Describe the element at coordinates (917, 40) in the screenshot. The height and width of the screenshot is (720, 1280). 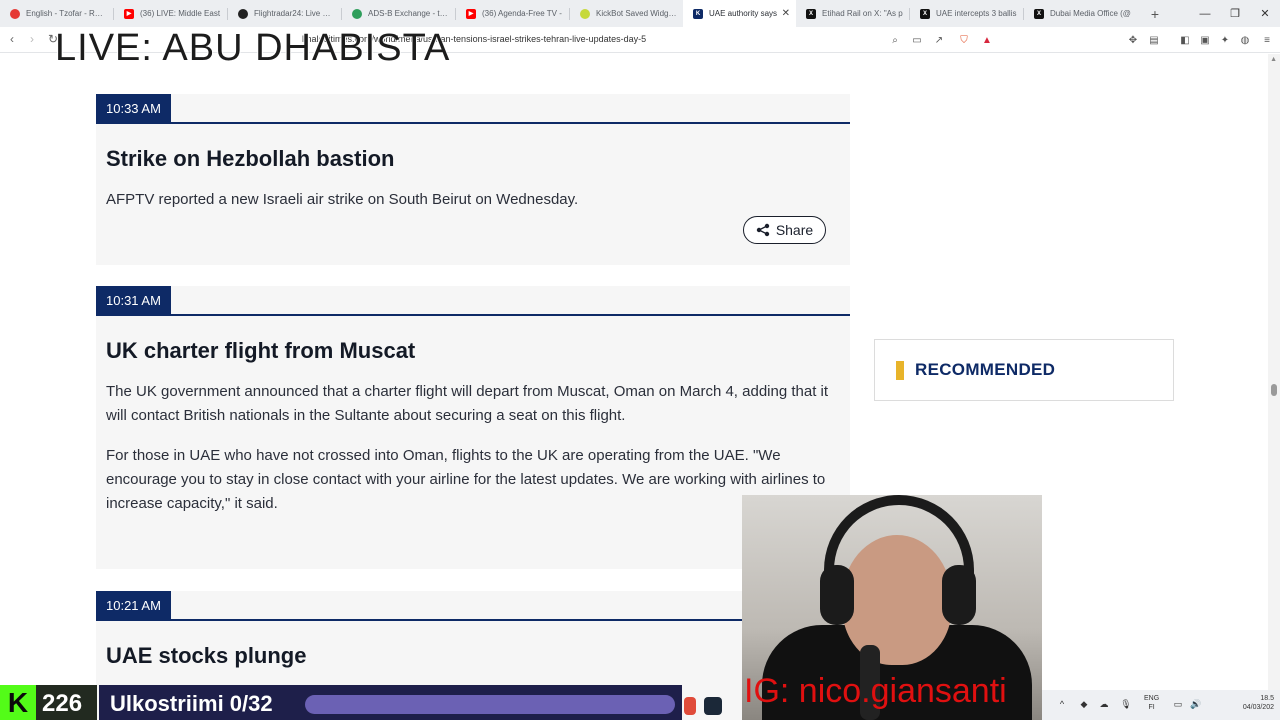
I see `cast-icon: ▭` at that location.